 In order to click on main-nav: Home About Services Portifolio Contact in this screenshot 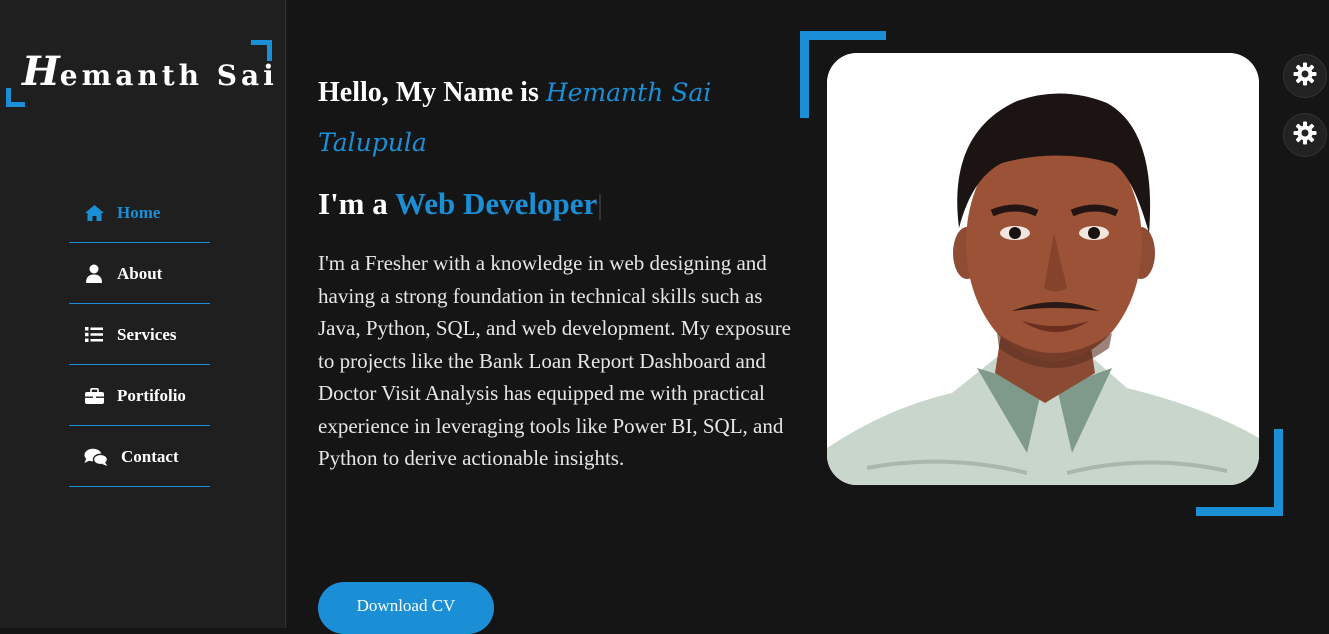, I will do `click(139, 335)`.